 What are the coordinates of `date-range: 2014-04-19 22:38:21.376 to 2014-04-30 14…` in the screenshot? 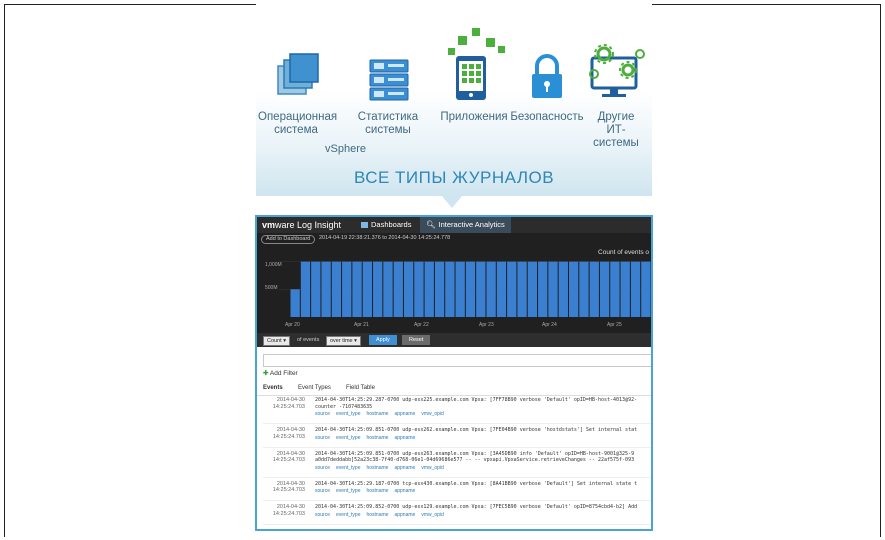 It's located at (384, 238).